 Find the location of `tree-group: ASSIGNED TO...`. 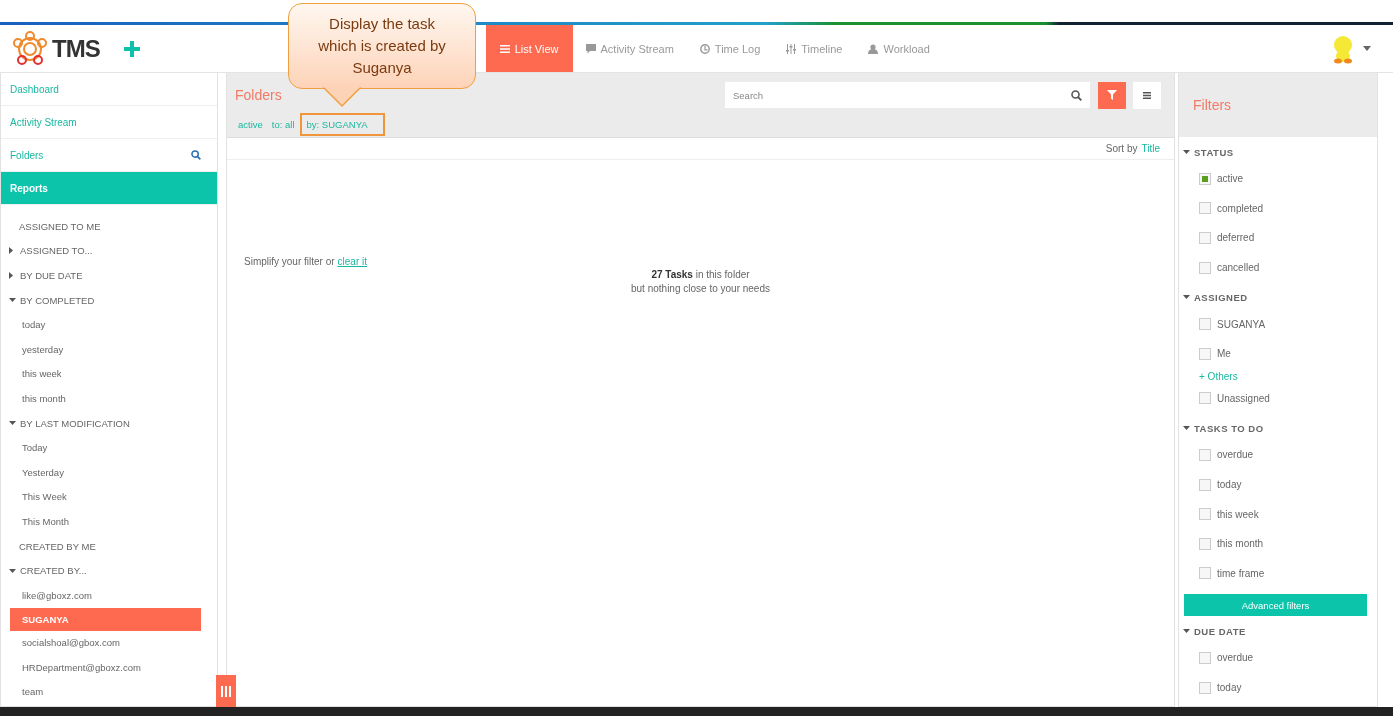

tree-group: ASSIGNED TO... is located at coordinates (109, 251).